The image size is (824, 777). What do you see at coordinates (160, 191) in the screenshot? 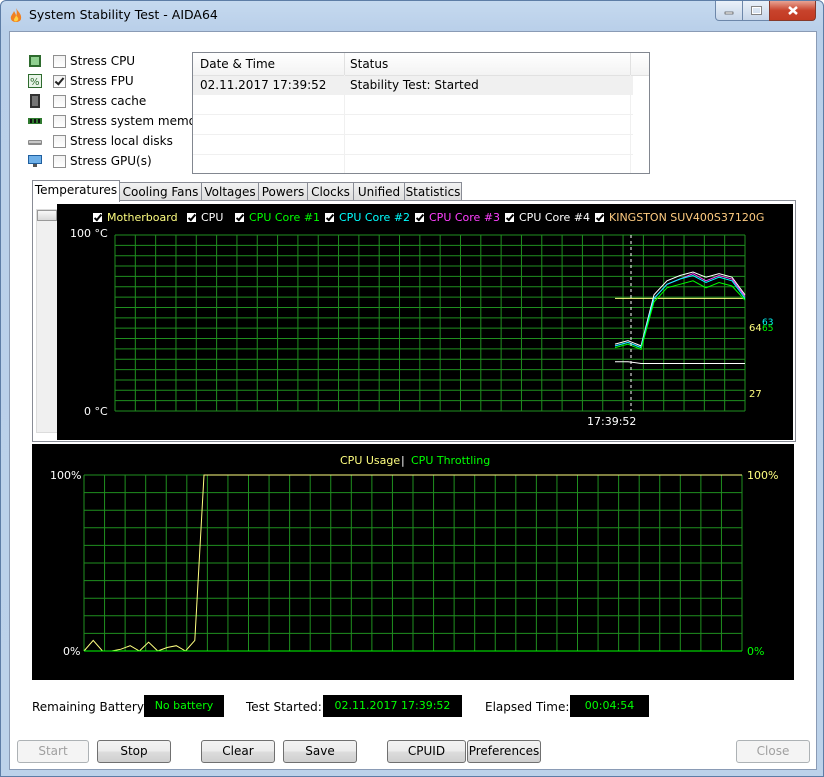
I see `tab-cooling-fans: Cooling Fans` at bounding box center [160, 191].